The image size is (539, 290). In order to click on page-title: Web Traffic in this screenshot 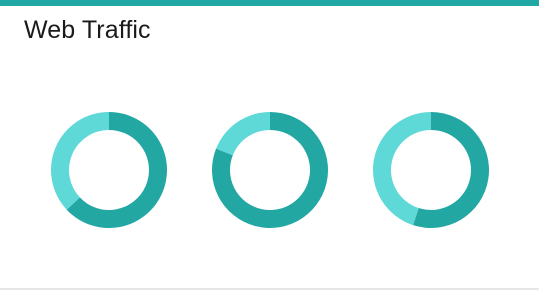, I will do `click(87, 30)`.